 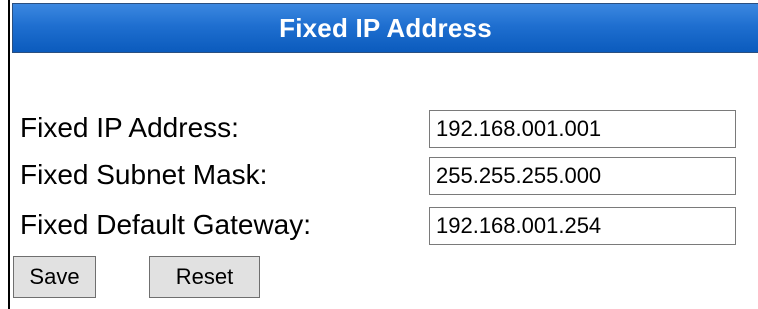 What do you see at coordinates (384, 177) in the screenshot?
I see `subnet-mask-row: Fixed Subnet Mask:` at bounding box center [384, 177].